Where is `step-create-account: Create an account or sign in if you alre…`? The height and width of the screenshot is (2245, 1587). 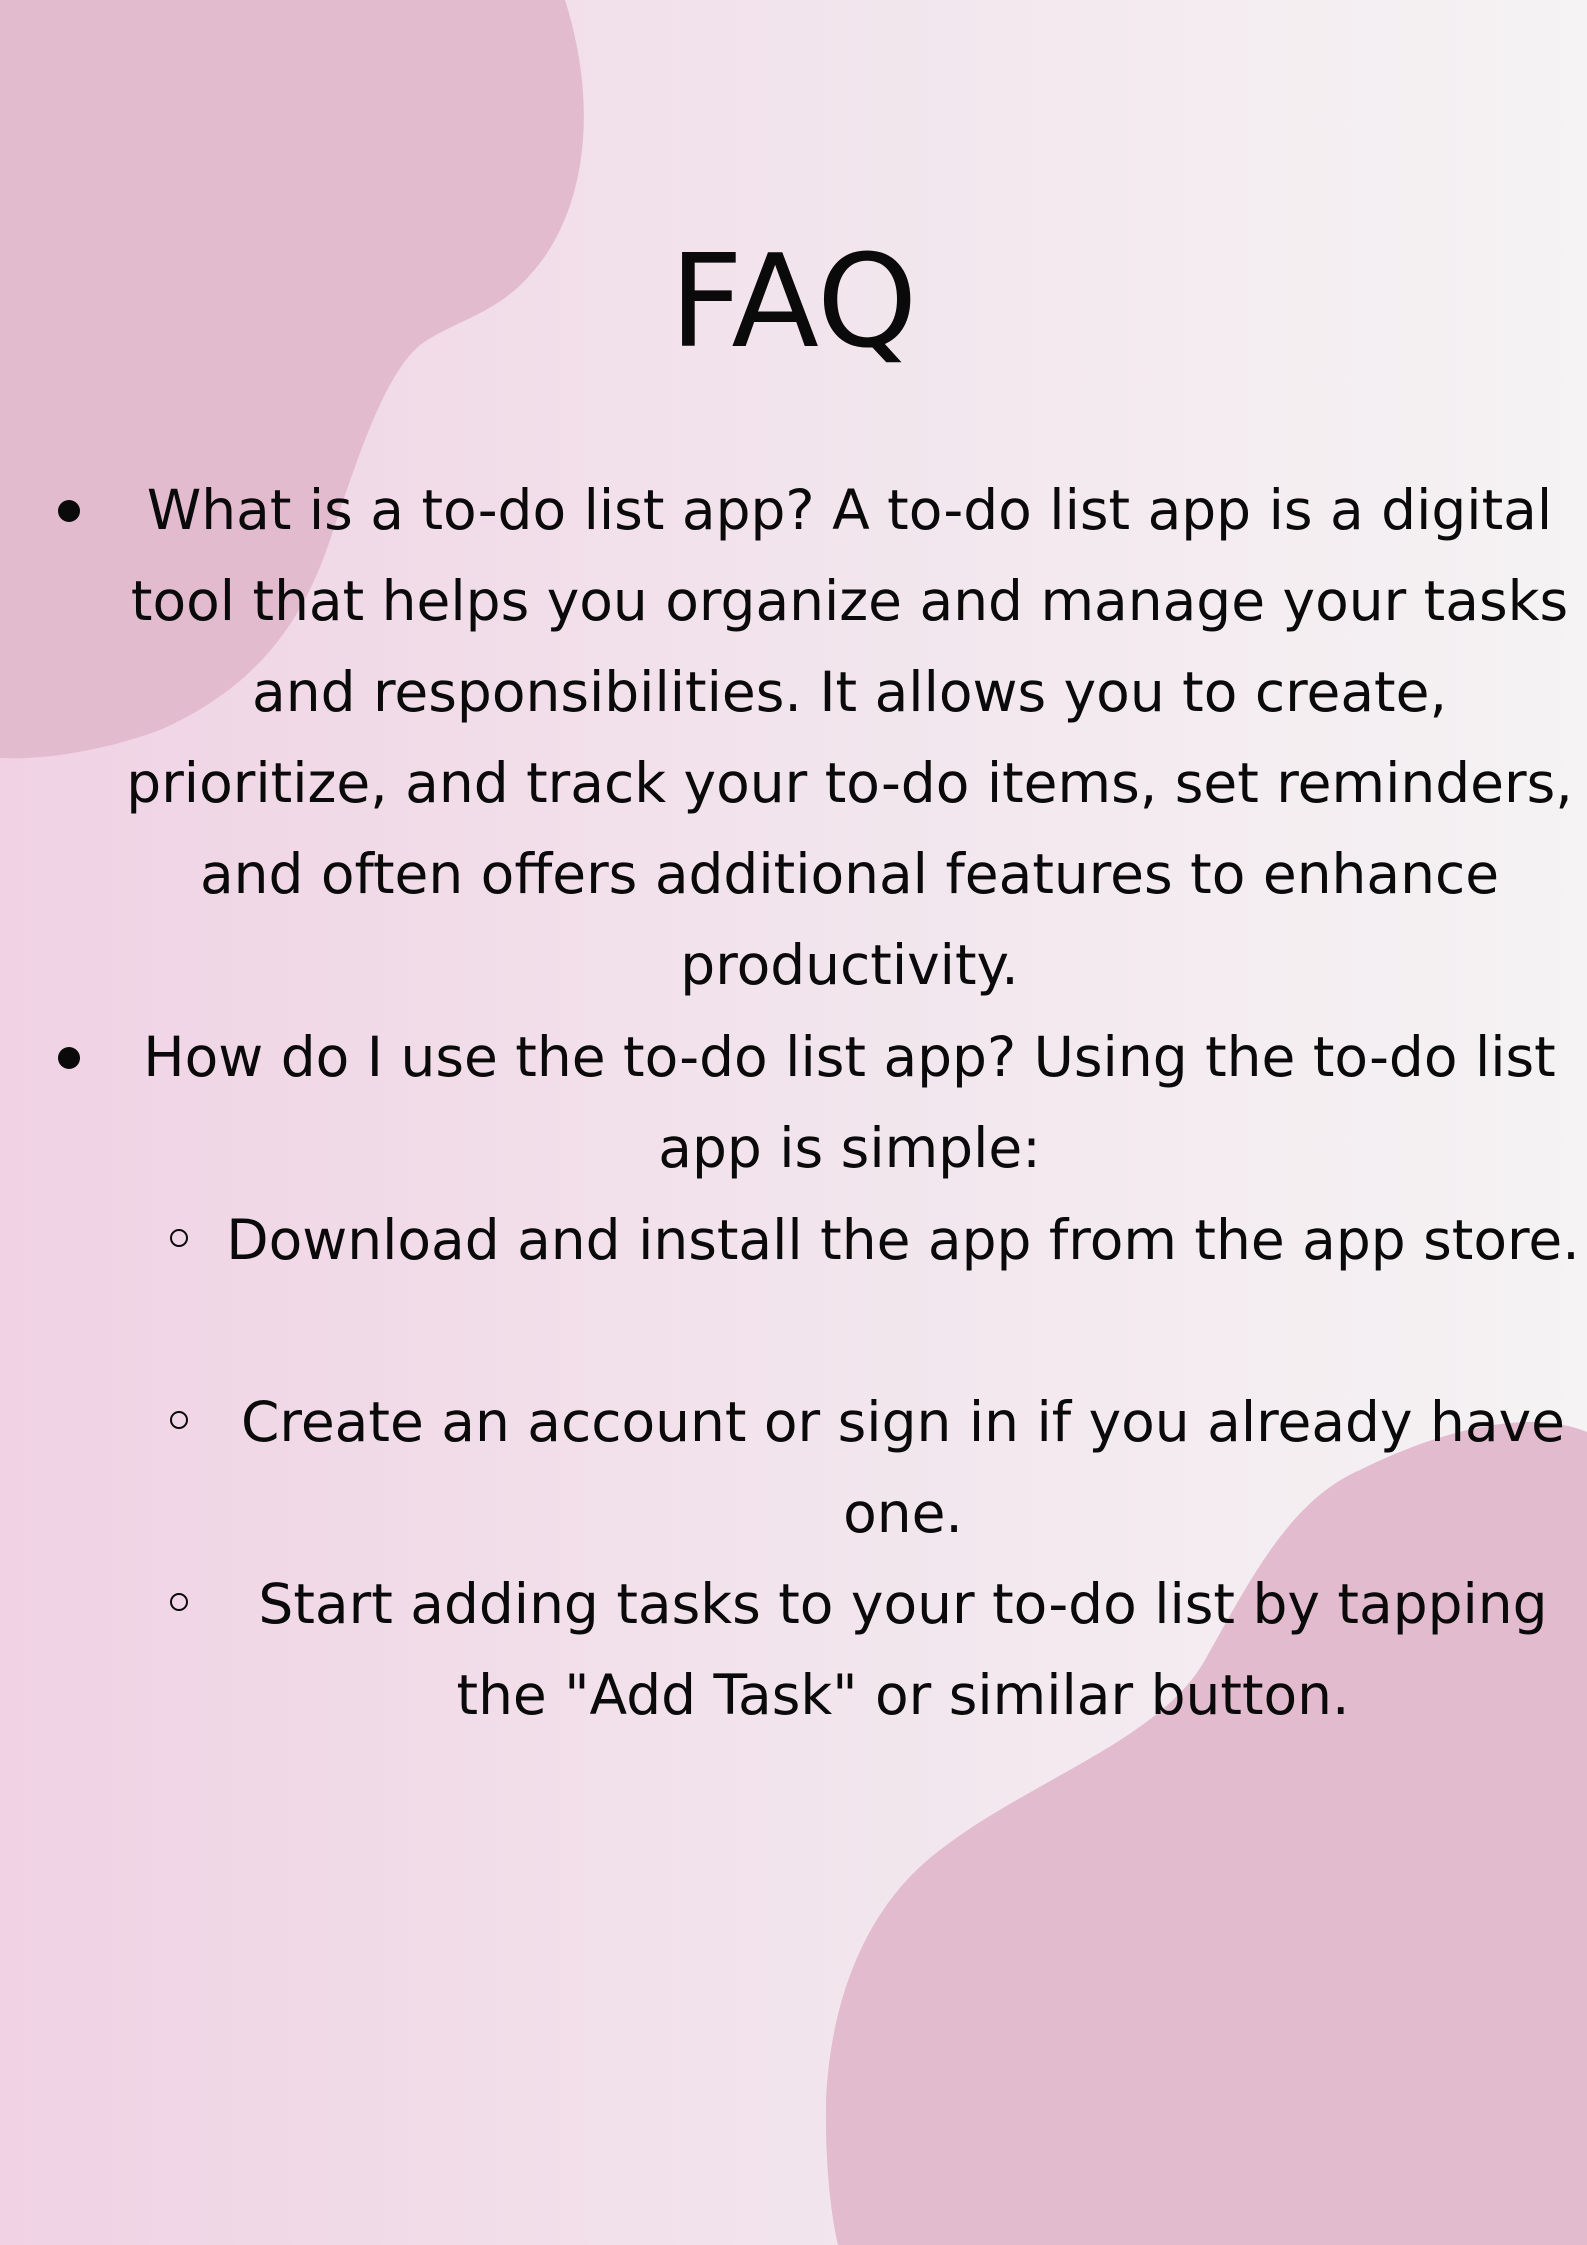 step-create-account: Create an account or sign in if you alre… is located at coordinates (903, 1467).